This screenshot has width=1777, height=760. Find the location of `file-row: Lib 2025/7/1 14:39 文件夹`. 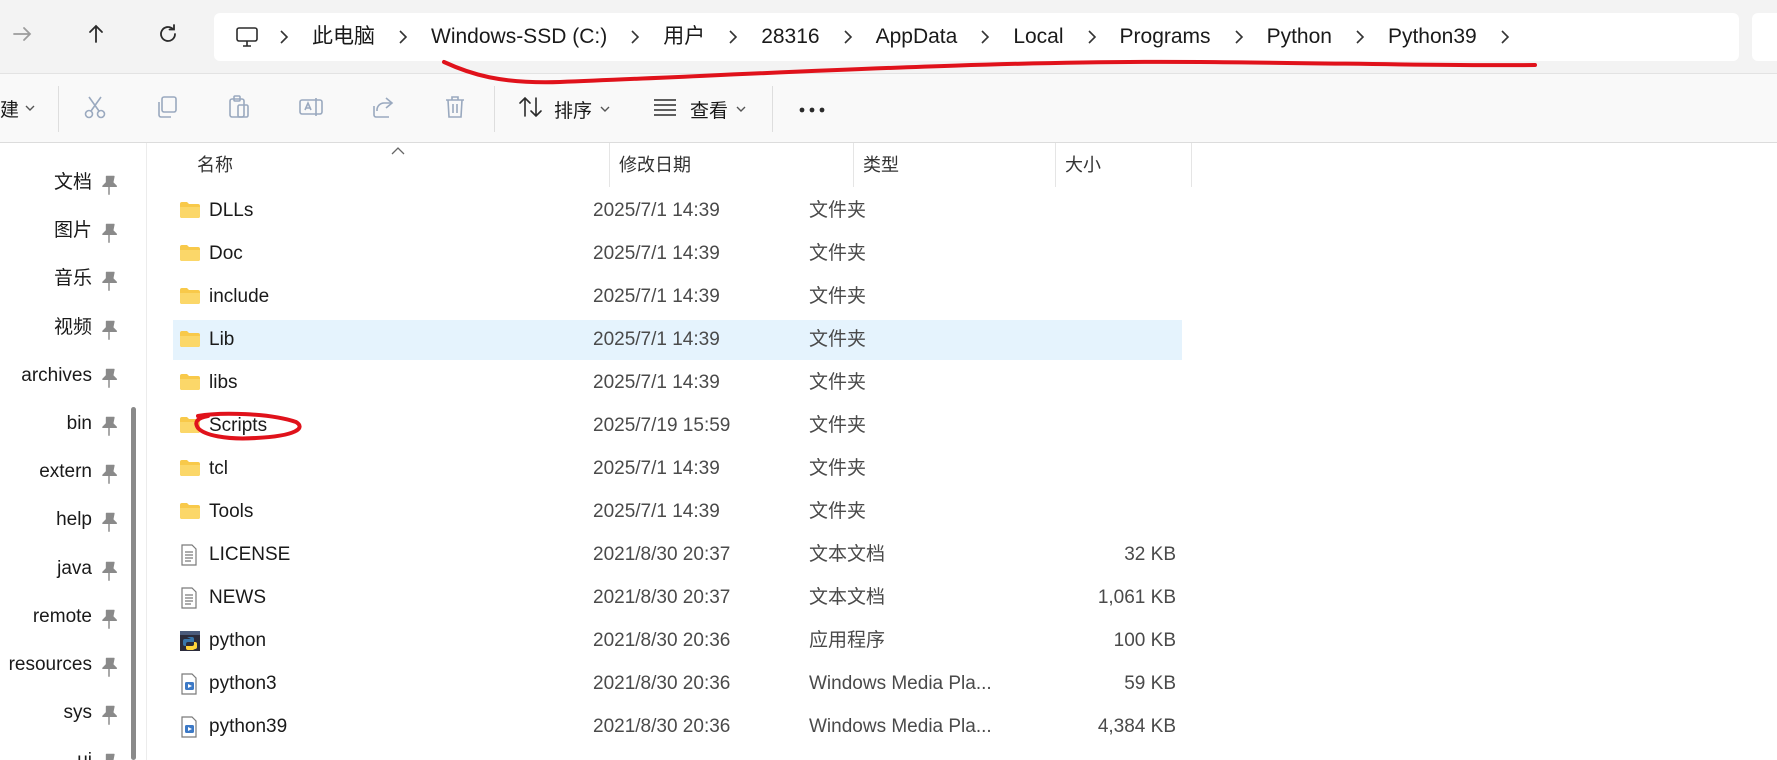

file-row: Lib 2025/7/1 14:39 文件夹 is located at coordinates (677, 340).